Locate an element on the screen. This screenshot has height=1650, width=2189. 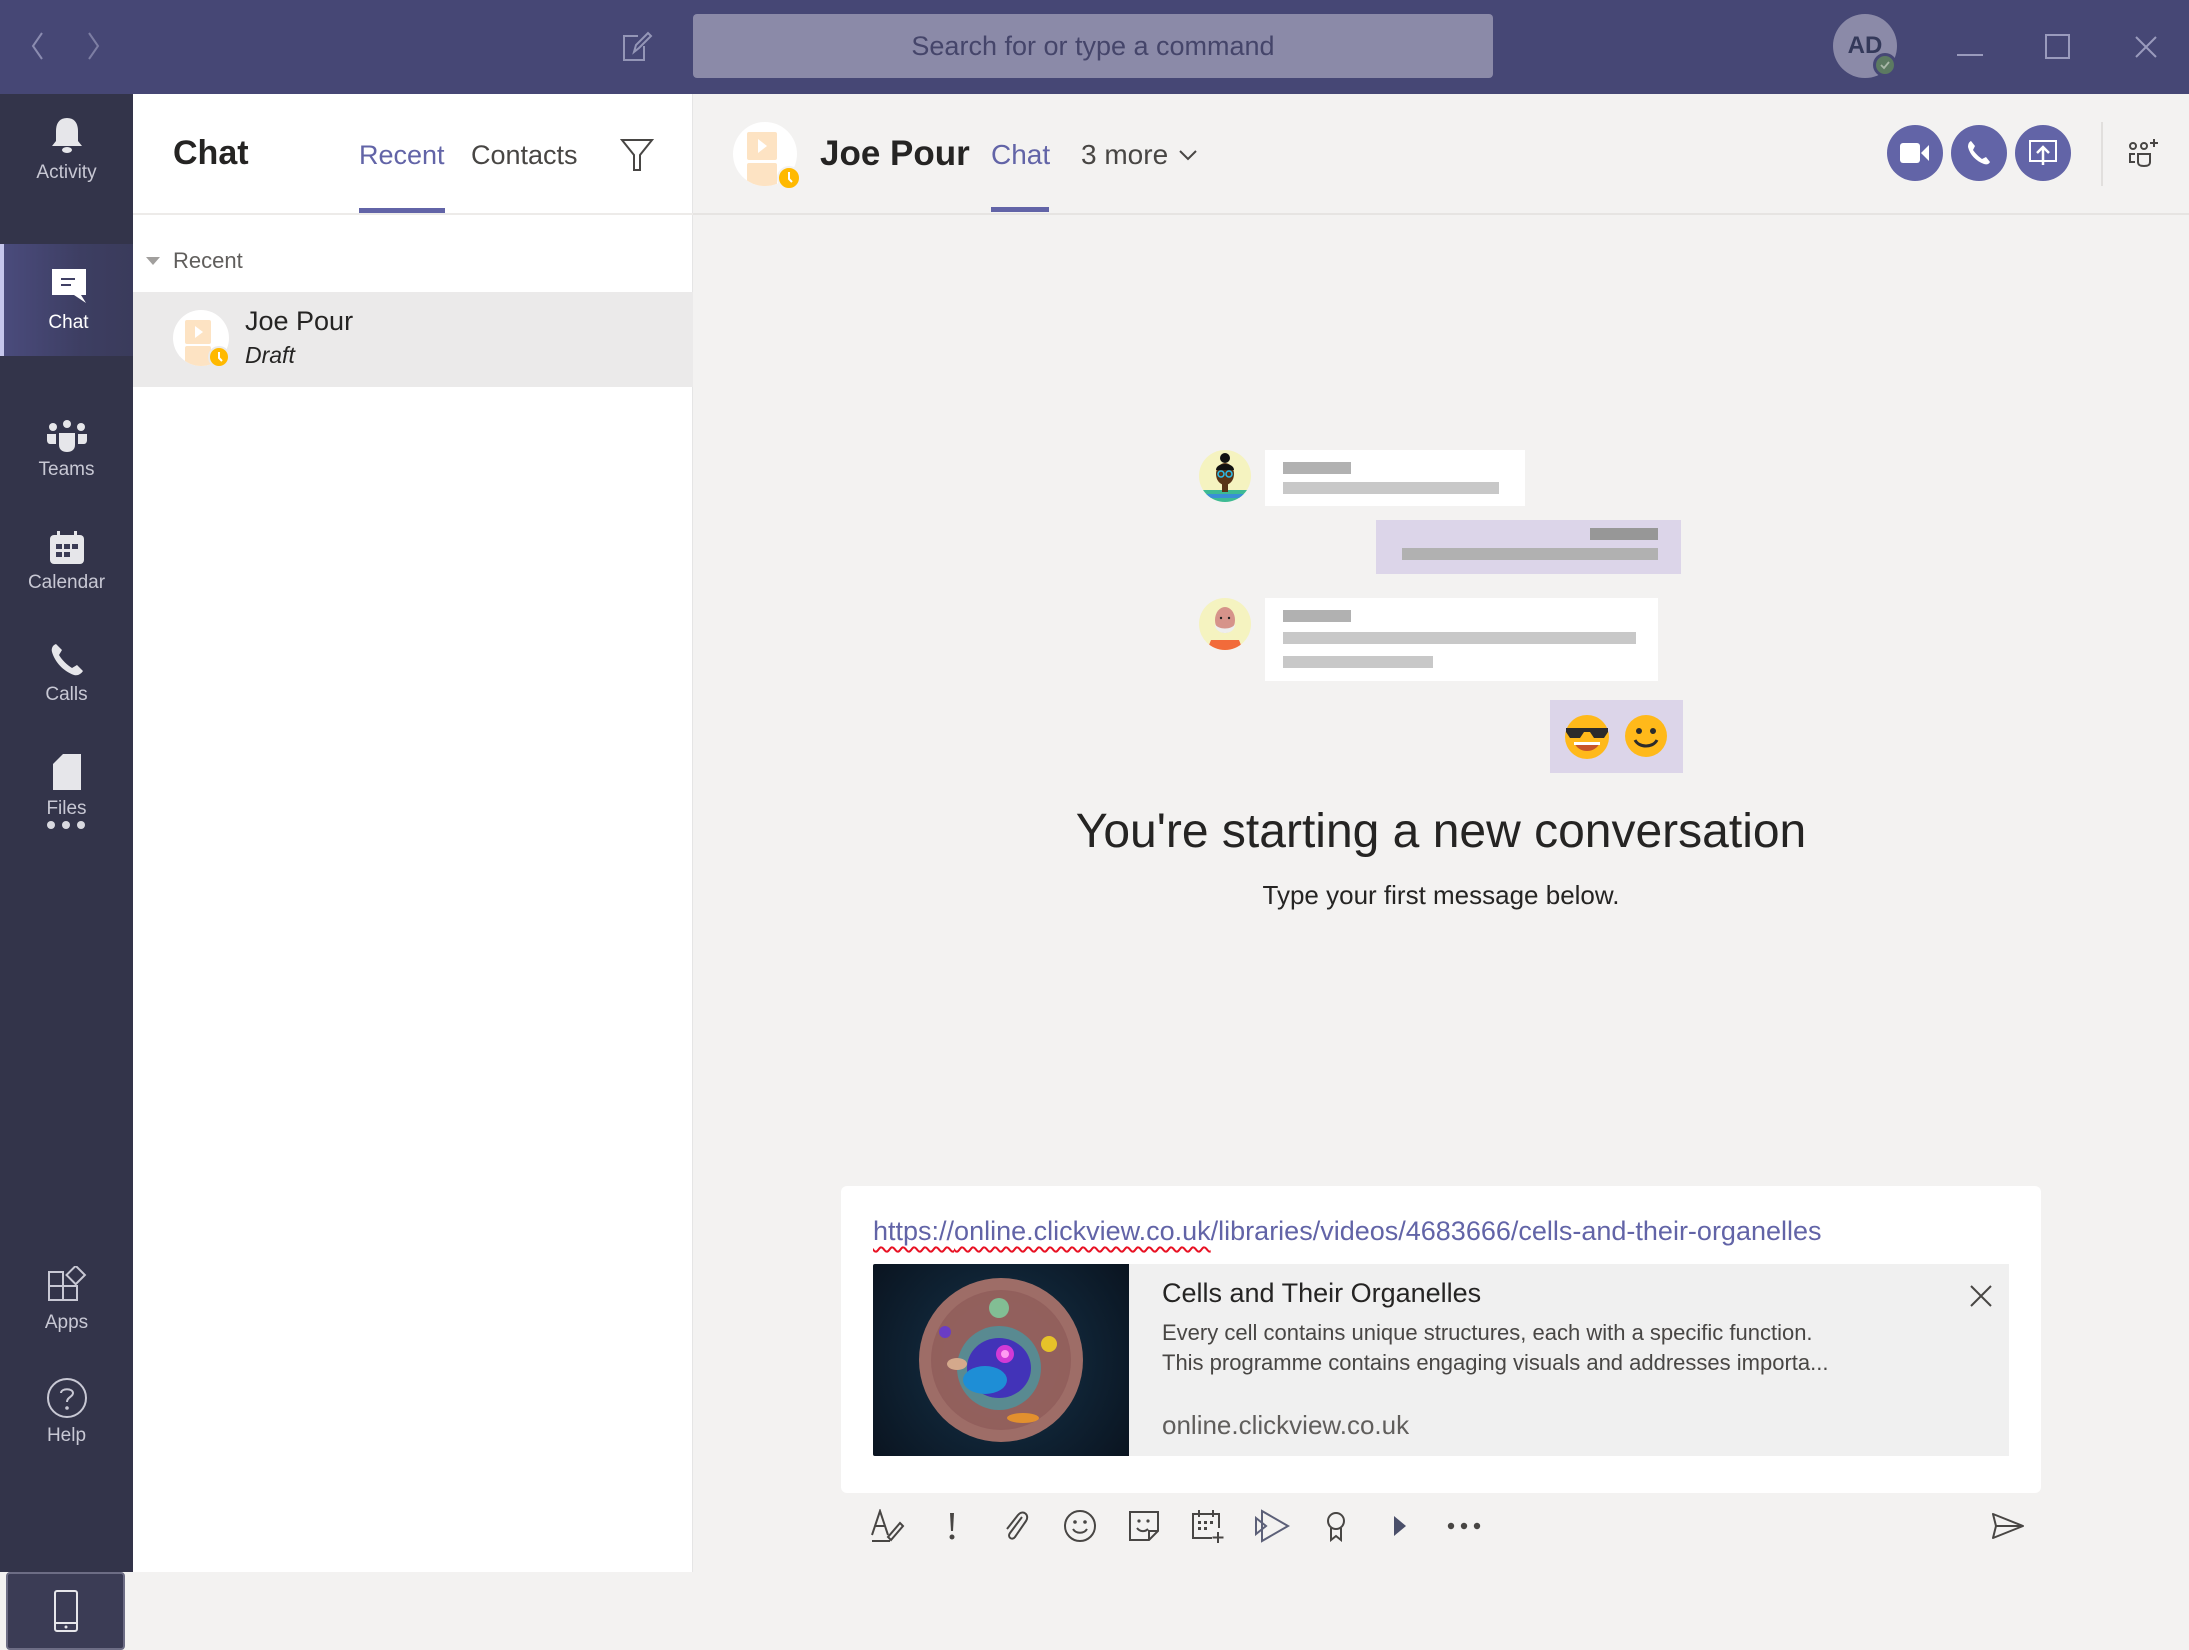
audio-call-button is located at coordinates (1979, 153).